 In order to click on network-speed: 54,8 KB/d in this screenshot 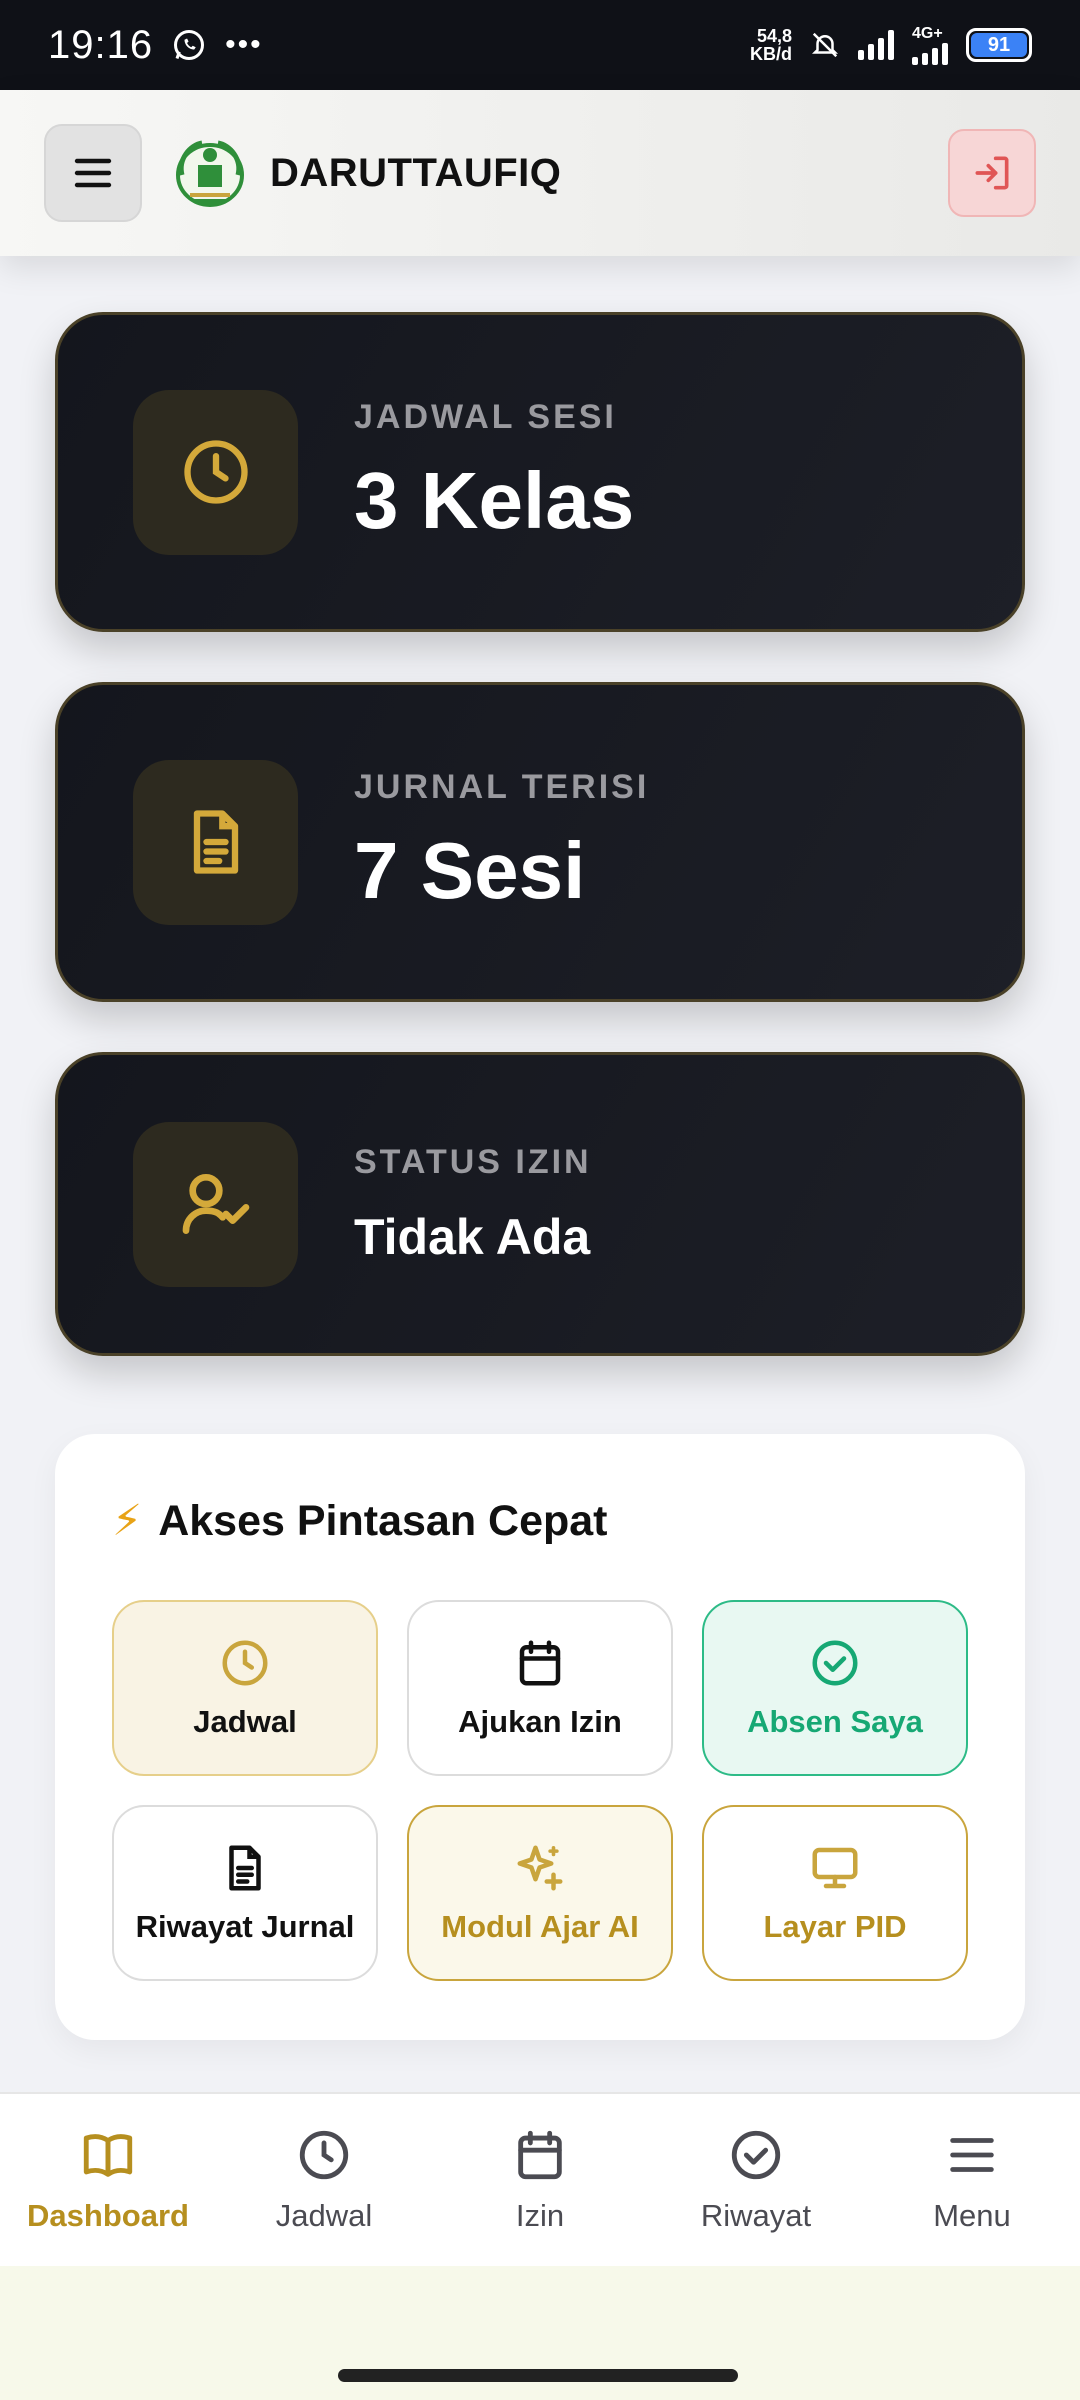, I will do `click(771, 45)`.